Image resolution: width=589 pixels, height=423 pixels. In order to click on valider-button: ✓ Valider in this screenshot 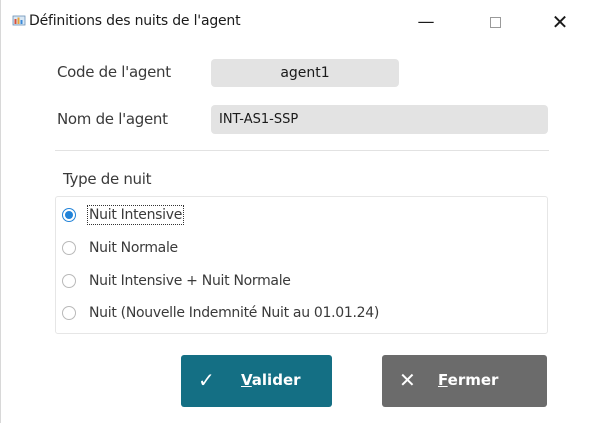, I will do `click(256, 381)`.